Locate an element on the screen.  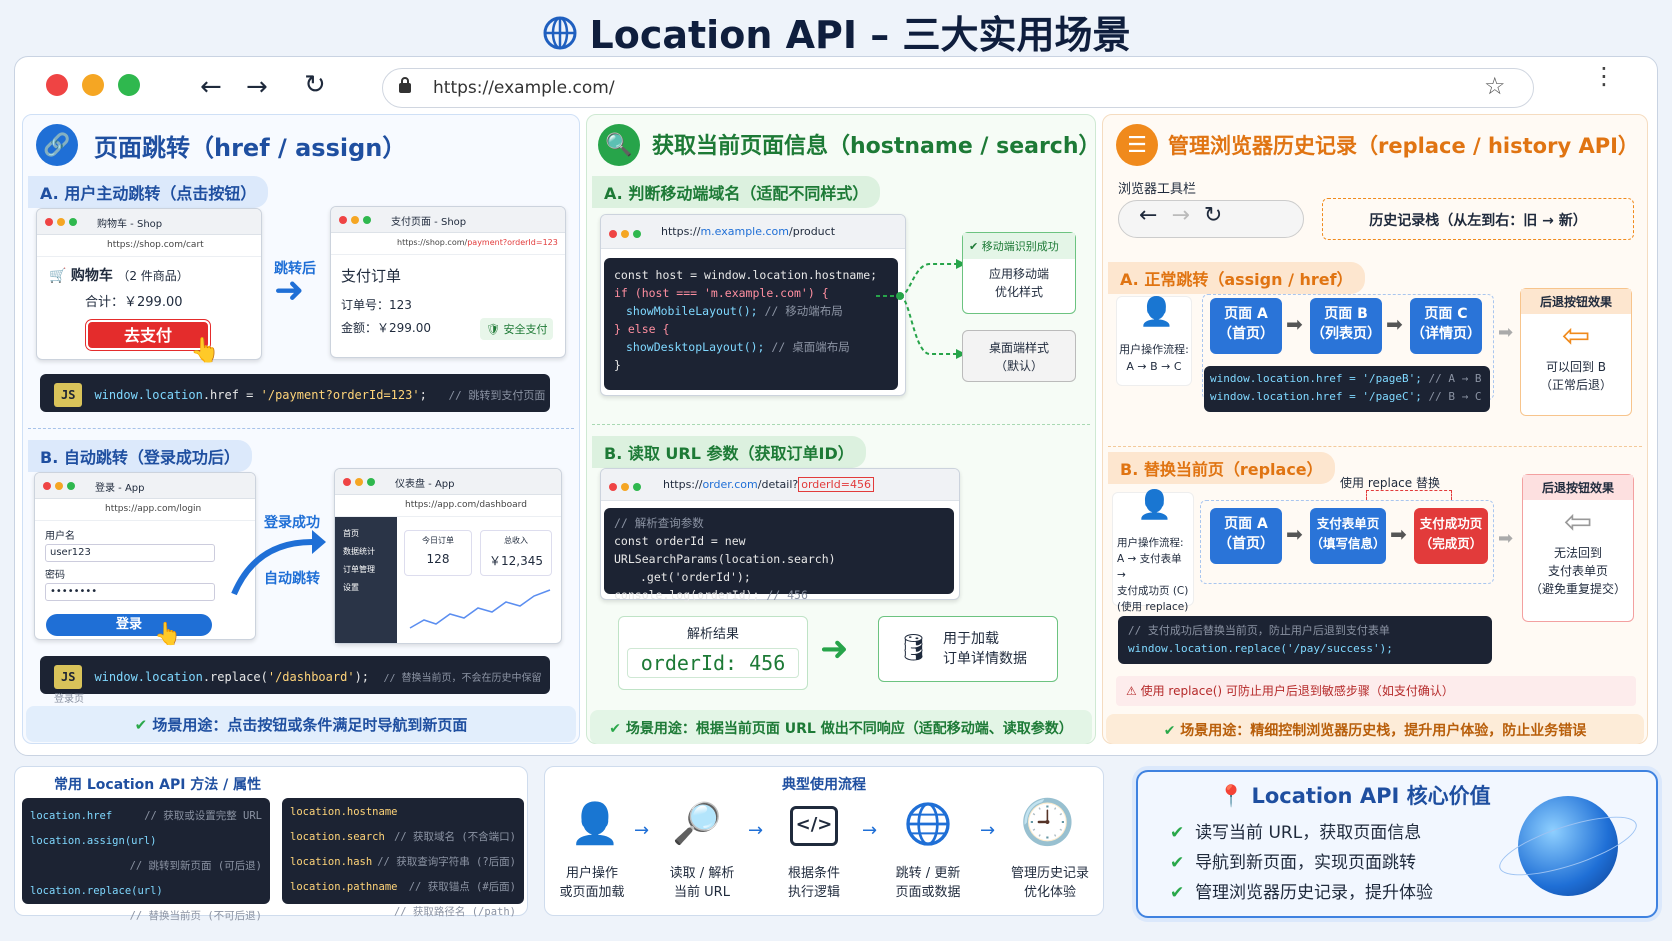
load-order-box: 🛢 用于加载 订单详情数据 is located at coordinates (968, 649).